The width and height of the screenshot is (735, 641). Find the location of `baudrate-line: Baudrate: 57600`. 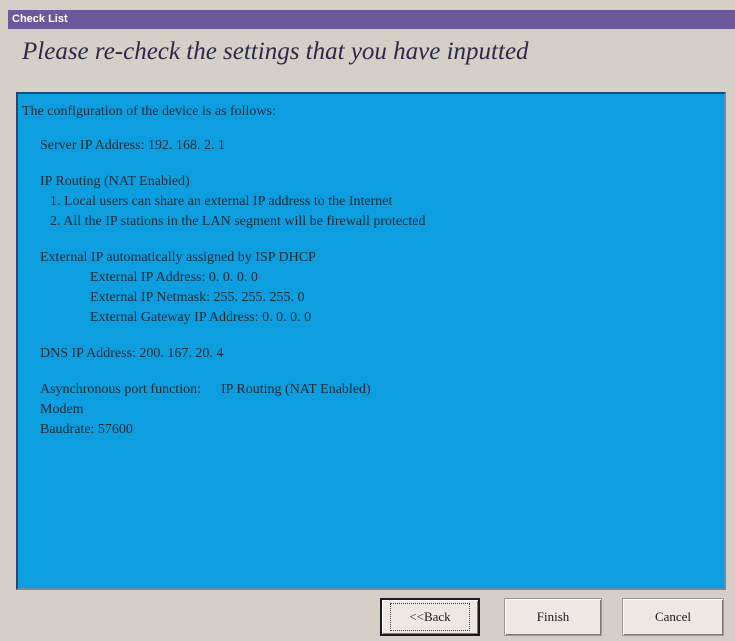

baudrate-line: Baudrate: 57600 is located at coordinates (86, 429).